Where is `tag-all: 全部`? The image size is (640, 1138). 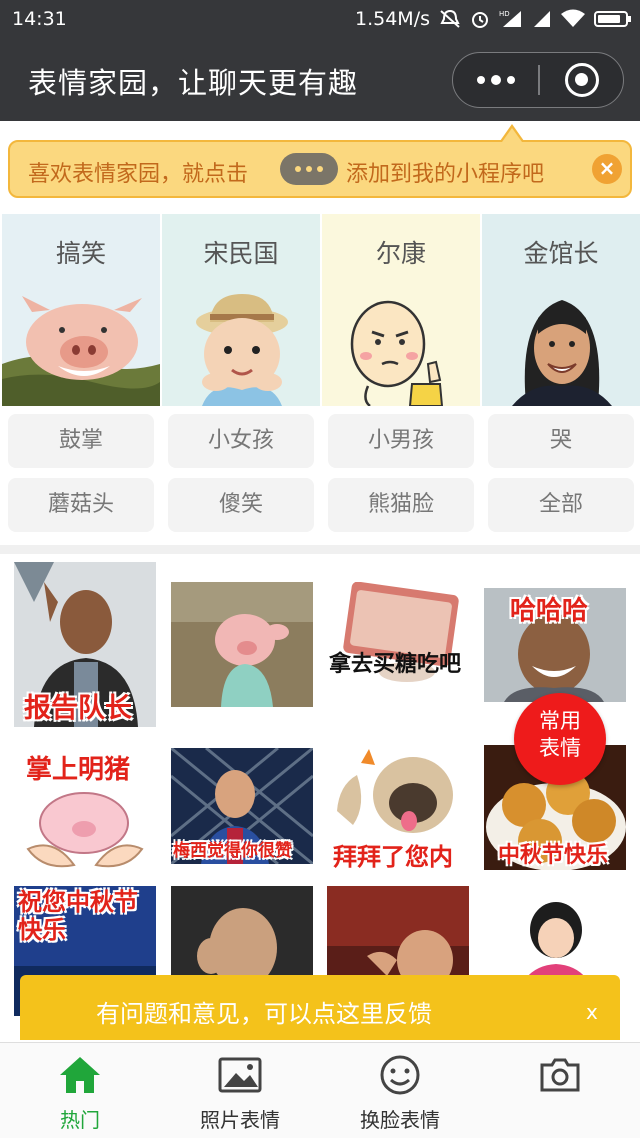
tag-all: 全部 is located at coordinates (561, 505).